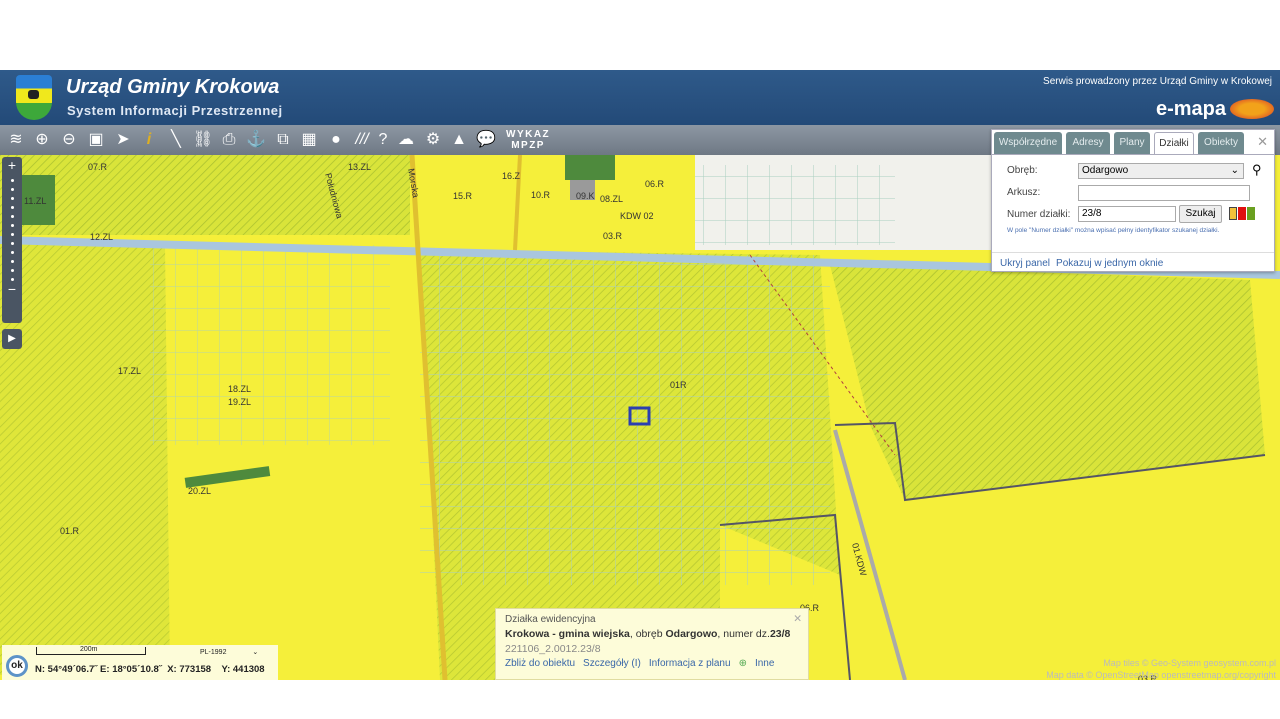  What do you see at coordinates (12, 240) in the screenshot?
I see `zoom-slider: + −` at bounding box center [12, 240].